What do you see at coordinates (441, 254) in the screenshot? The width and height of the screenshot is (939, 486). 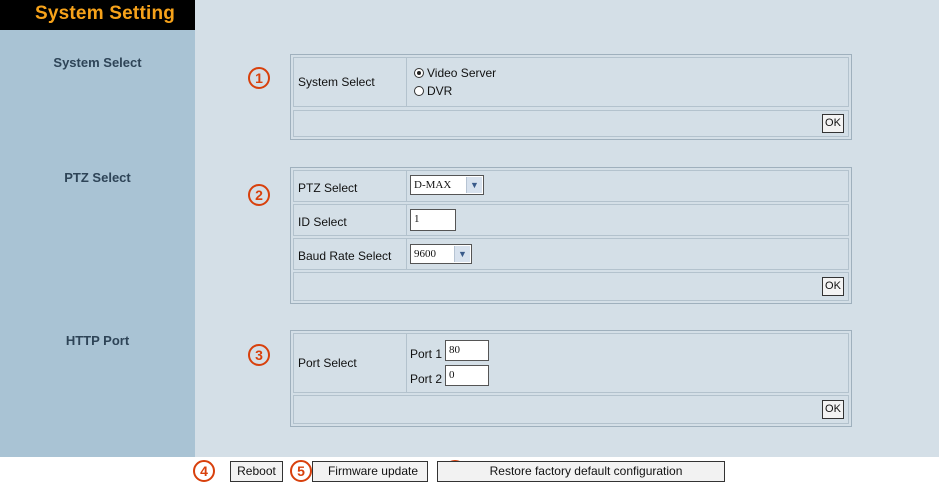 I see `baud-rate-dropdown: 9600 ▼` at bounding box center [441, 254].